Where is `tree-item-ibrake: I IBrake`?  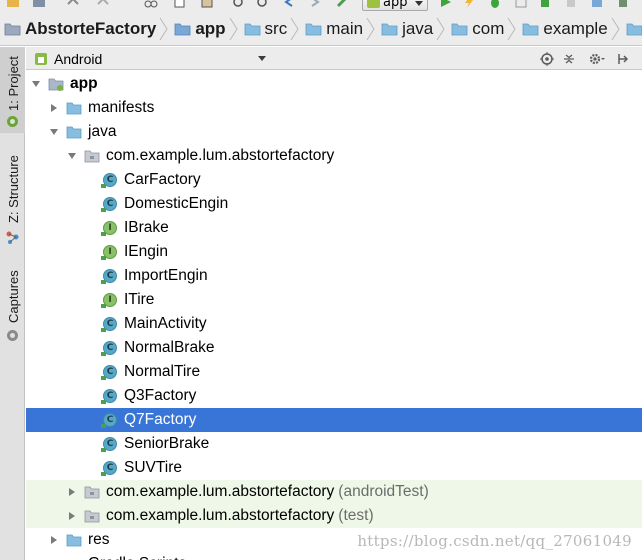 tree-item-ibrake: I IBrake is located at coordinates (334, 228).